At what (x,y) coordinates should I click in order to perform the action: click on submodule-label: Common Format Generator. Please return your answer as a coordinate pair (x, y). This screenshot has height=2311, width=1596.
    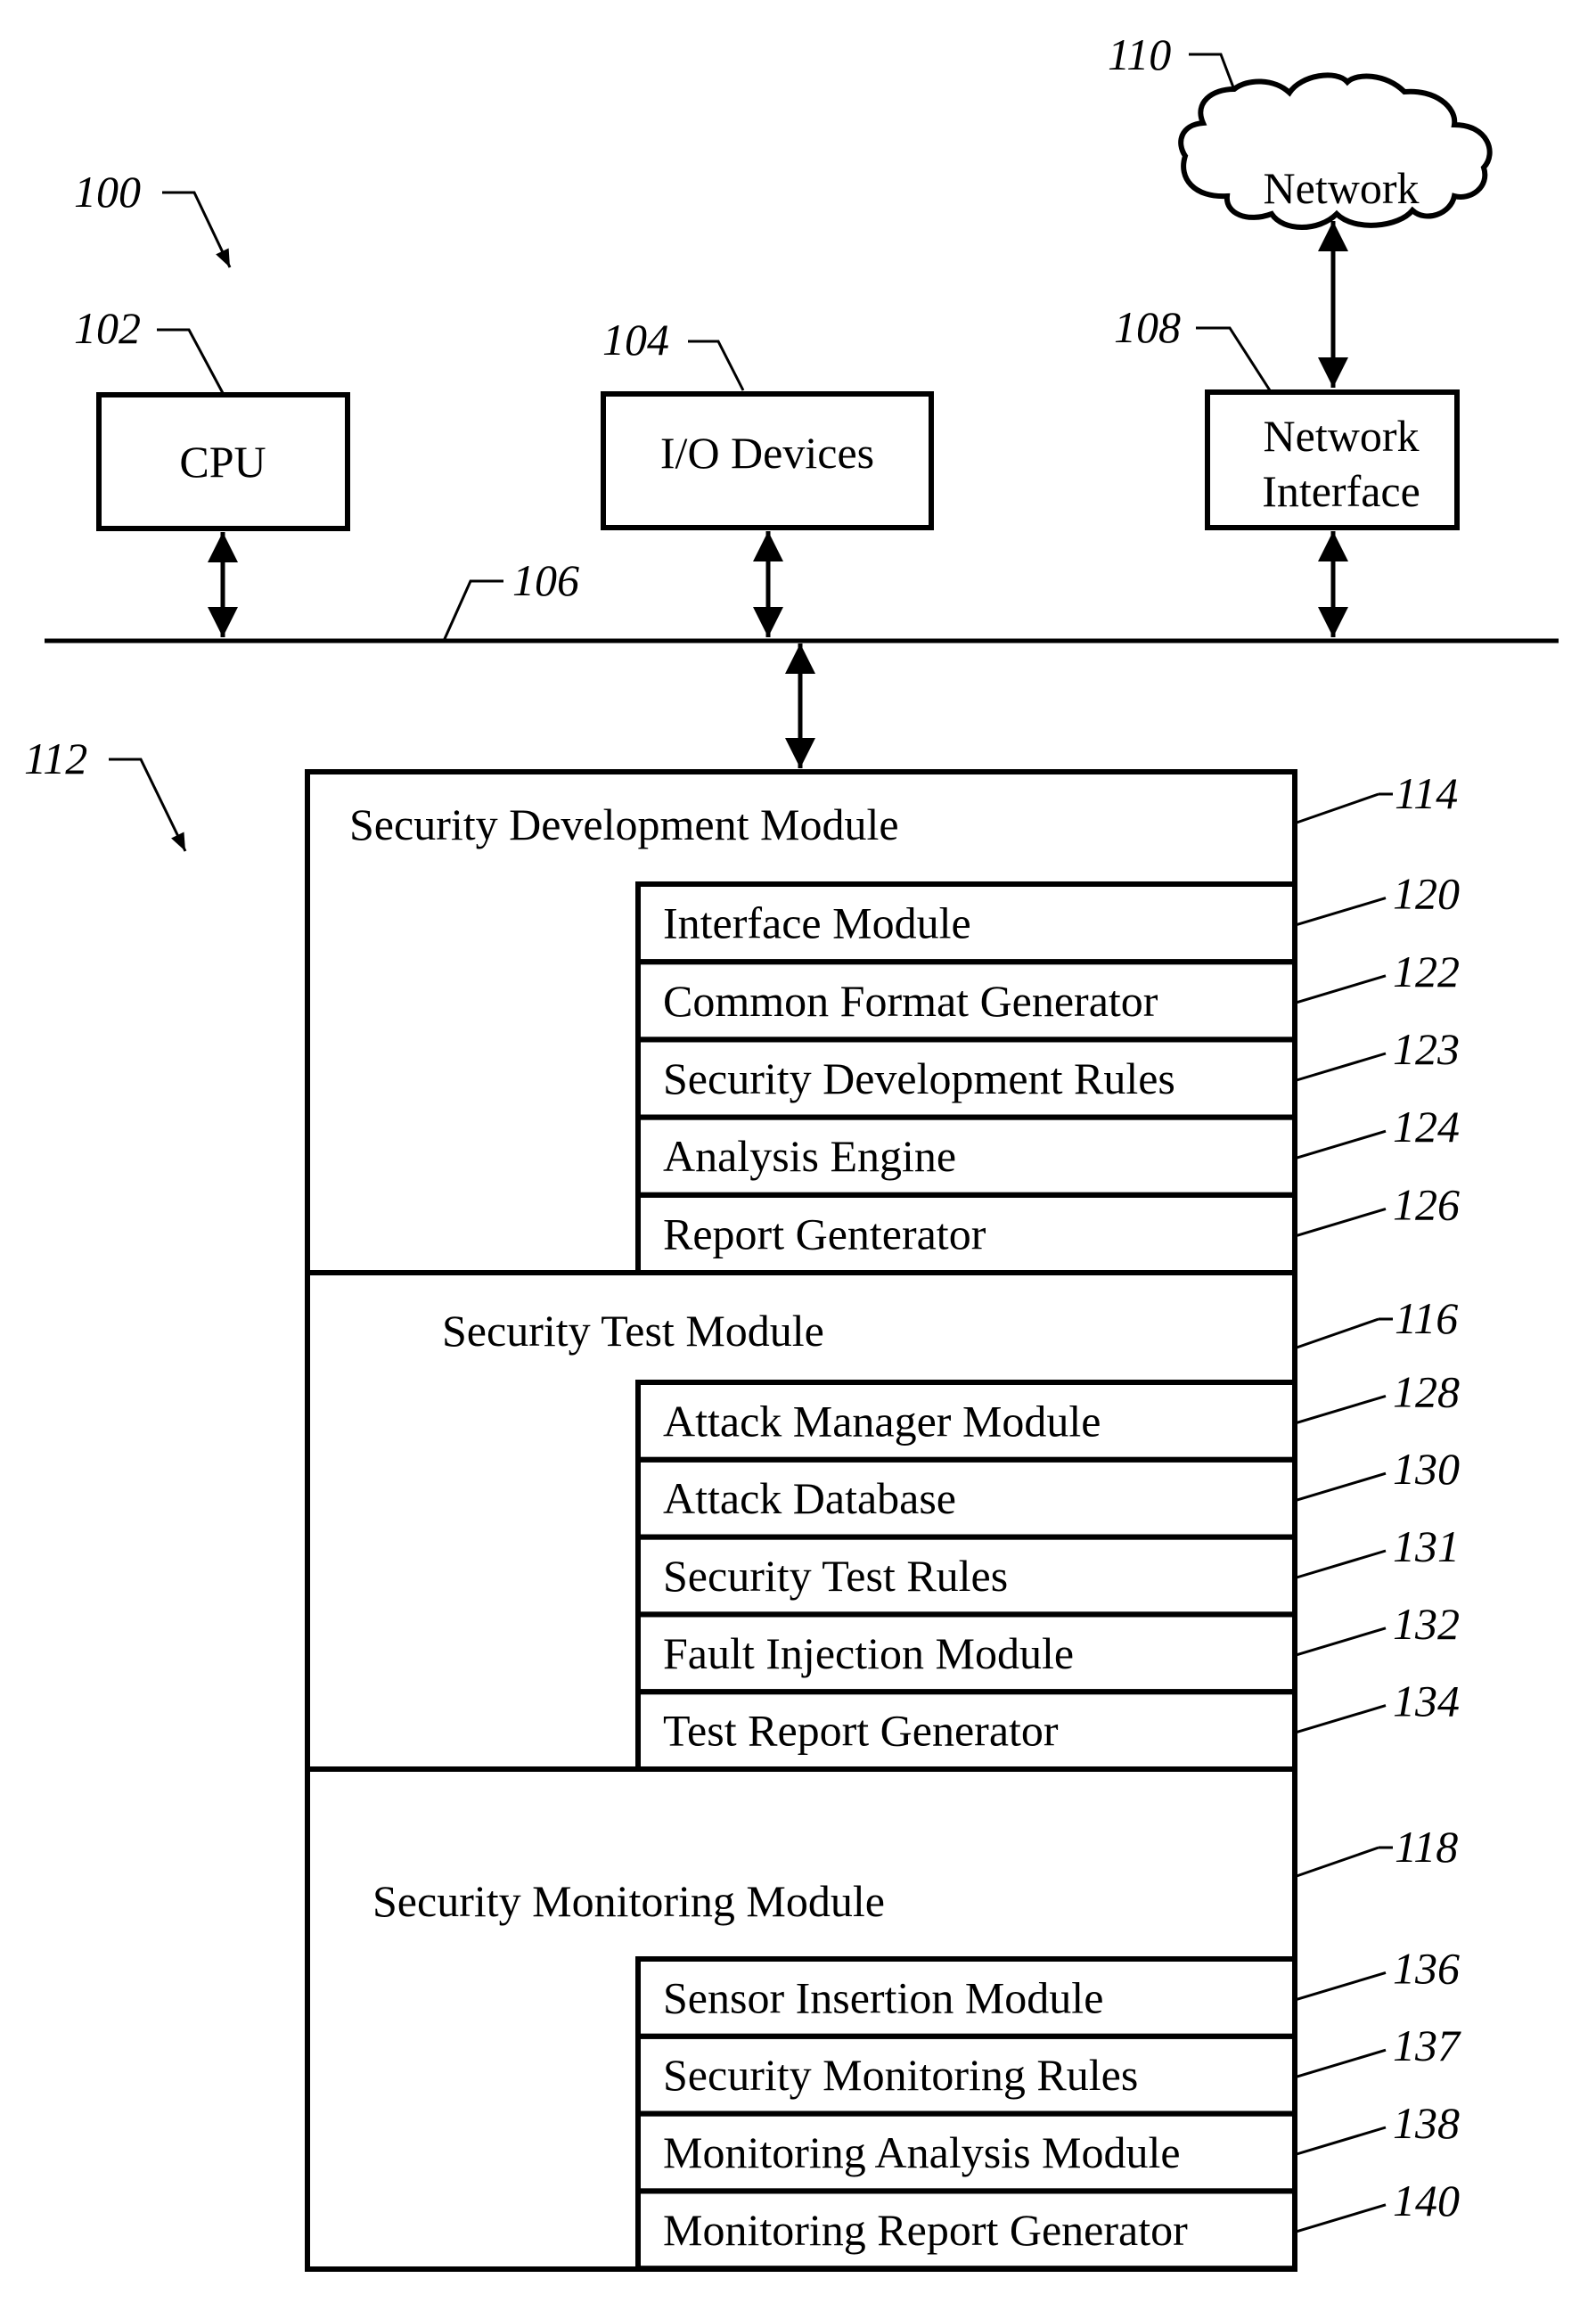
    Looking at the image, I should click on (910, 1001).